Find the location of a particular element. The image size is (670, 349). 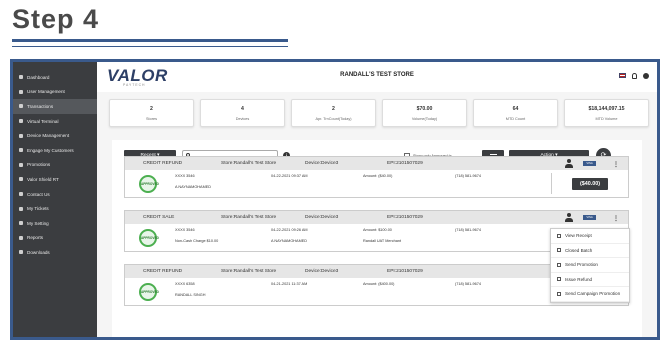

sidebar-item-my-tickets: My Tickets is located at coordinates (55, 208).